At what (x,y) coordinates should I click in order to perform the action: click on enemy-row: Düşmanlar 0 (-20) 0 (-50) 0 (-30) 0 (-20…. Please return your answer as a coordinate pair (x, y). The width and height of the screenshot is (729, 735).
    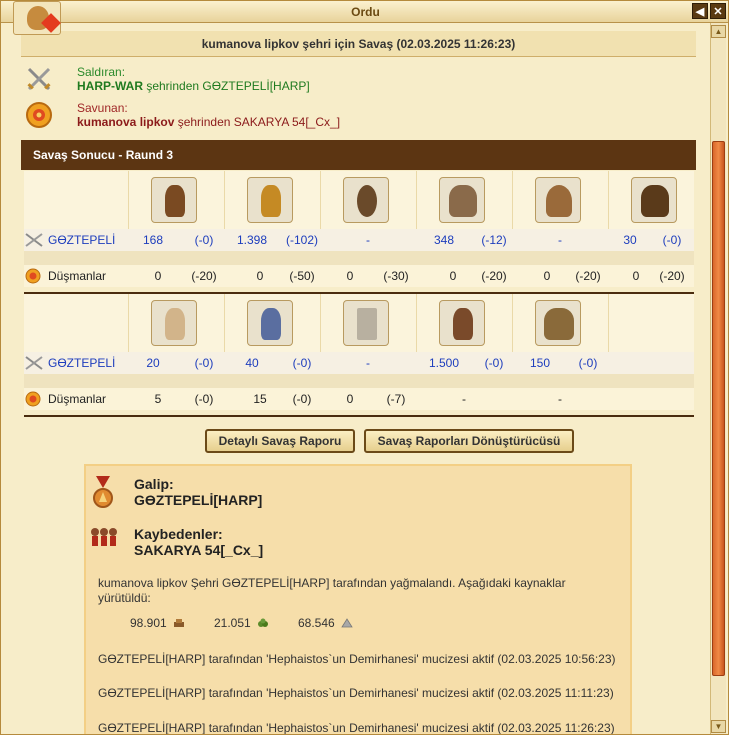
    Looking at the image, I should click on (359, 276).